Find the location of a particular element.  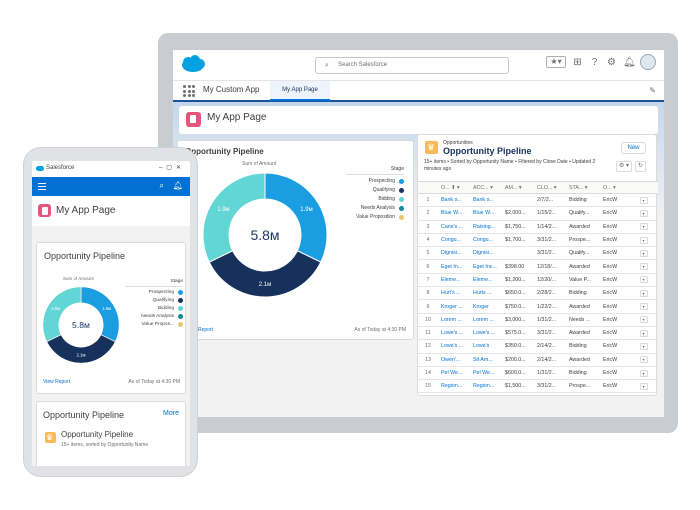

table-row: 1 Bank o... Bank o... 2/7/2... Bidding EricW ▾ is located at coordinates (538, 200).